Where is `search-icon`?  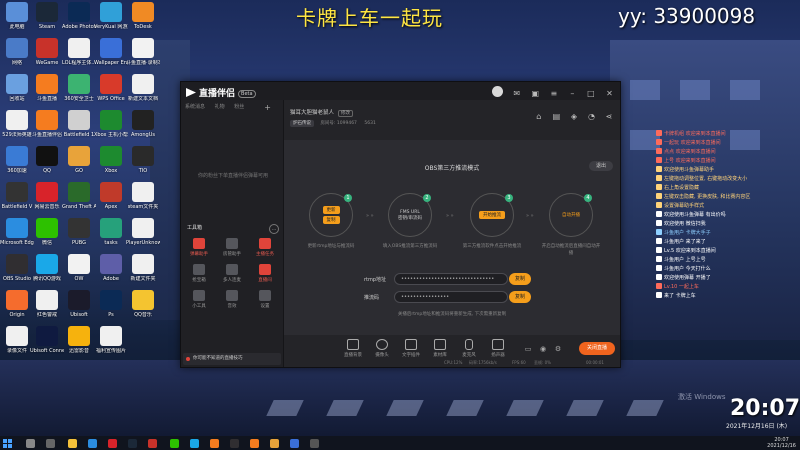
search-icon is located at coordinates (30, 443).